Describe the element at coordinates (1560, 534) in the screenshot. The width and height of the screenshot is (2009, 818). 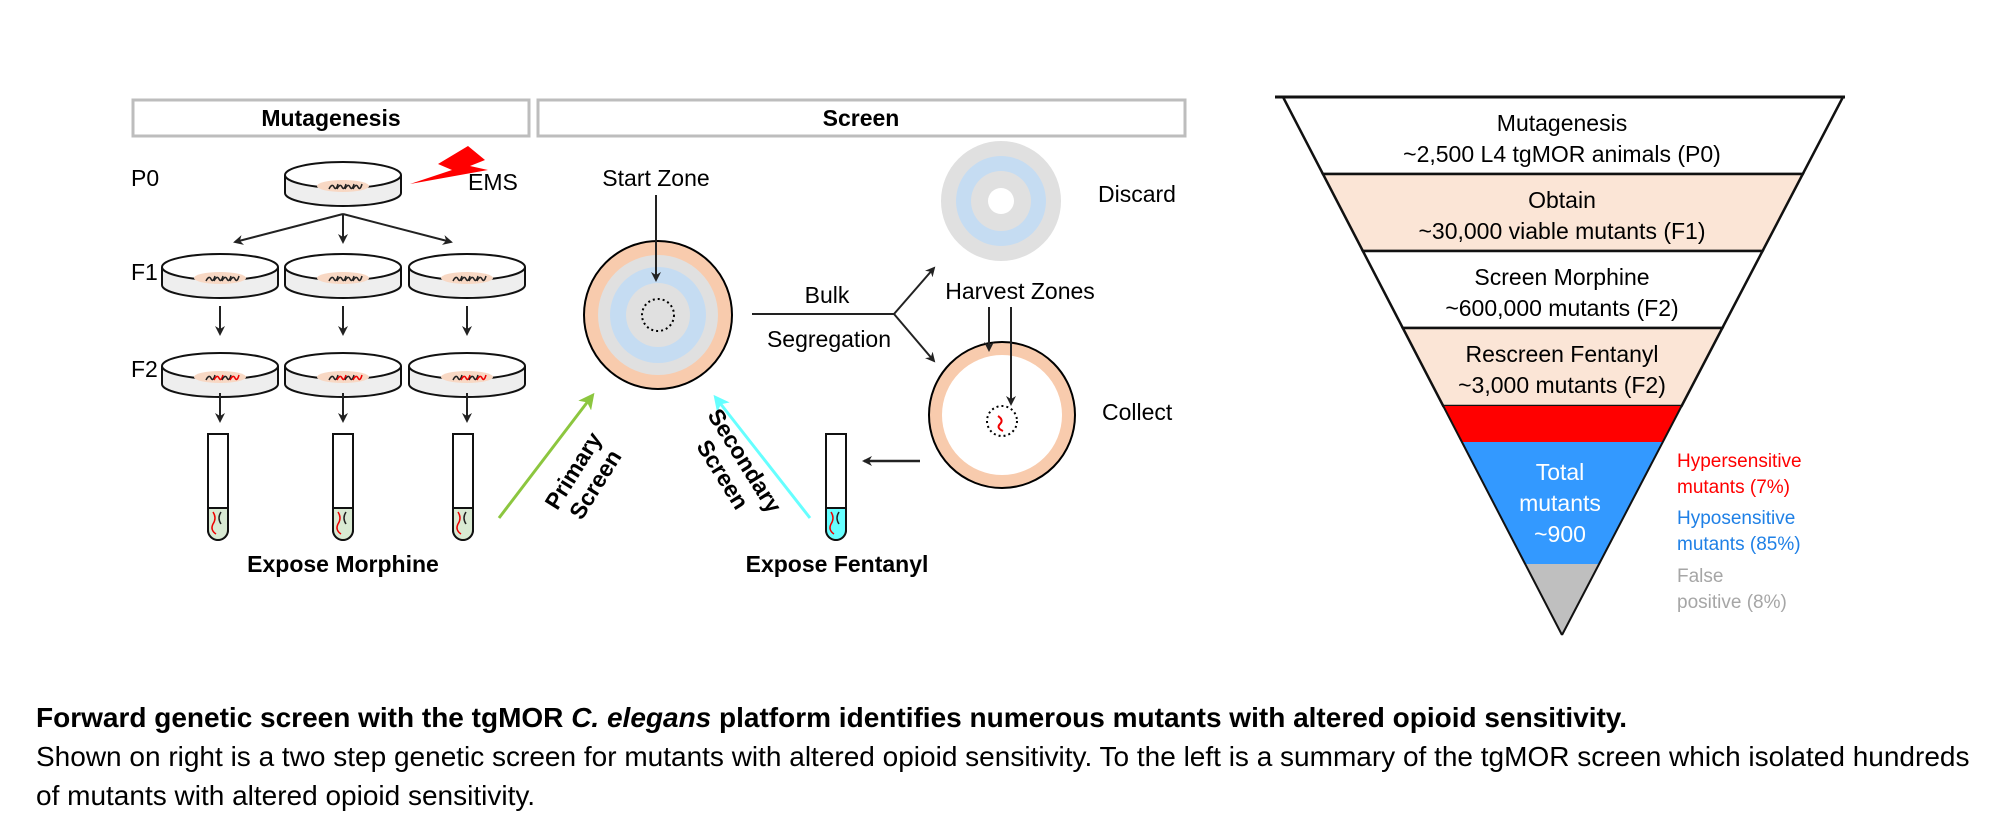
I see `total-mutants-text: ~900` at that location.